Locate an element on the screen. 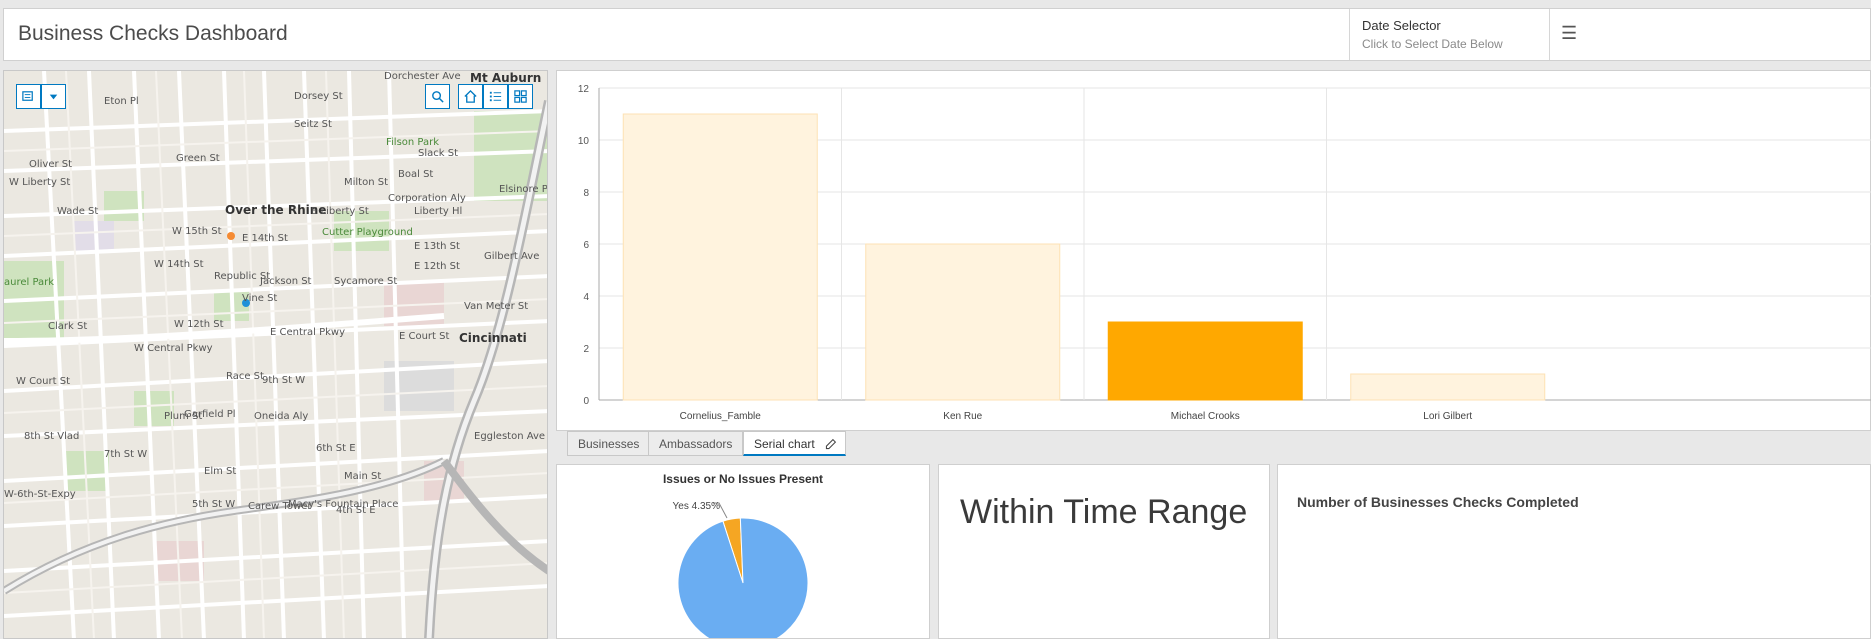 This screenshot has height=639, width=1871. map-label-street: W 15th St is located at coordinates (197, 231).